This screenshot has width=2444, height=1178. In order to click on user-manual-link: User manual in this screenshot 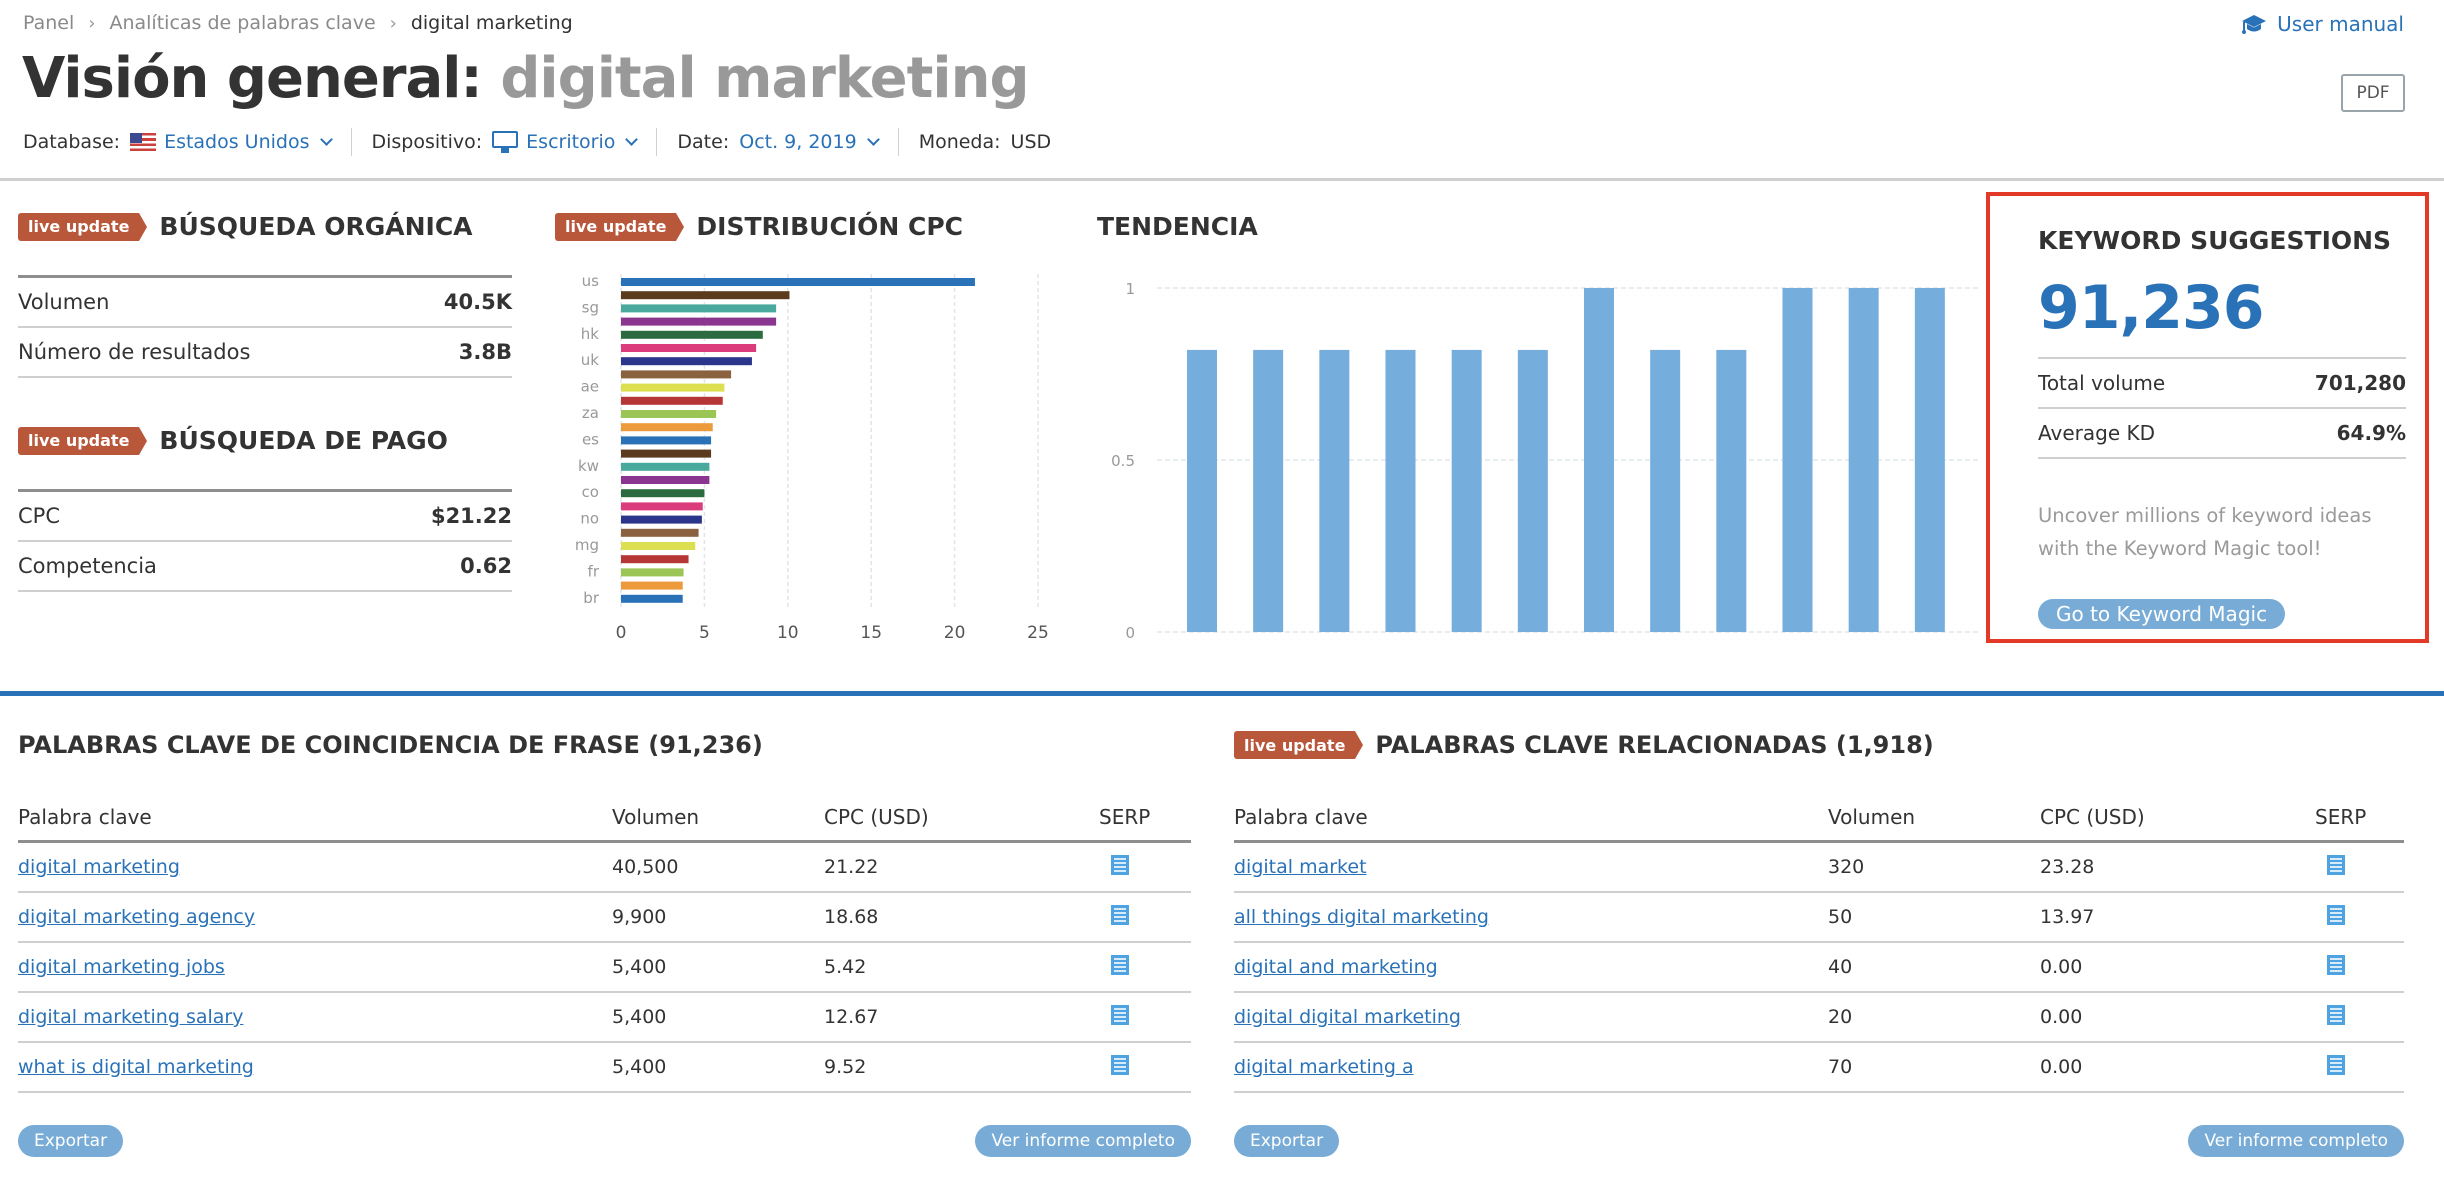, I will do `click(2322, 24)`.